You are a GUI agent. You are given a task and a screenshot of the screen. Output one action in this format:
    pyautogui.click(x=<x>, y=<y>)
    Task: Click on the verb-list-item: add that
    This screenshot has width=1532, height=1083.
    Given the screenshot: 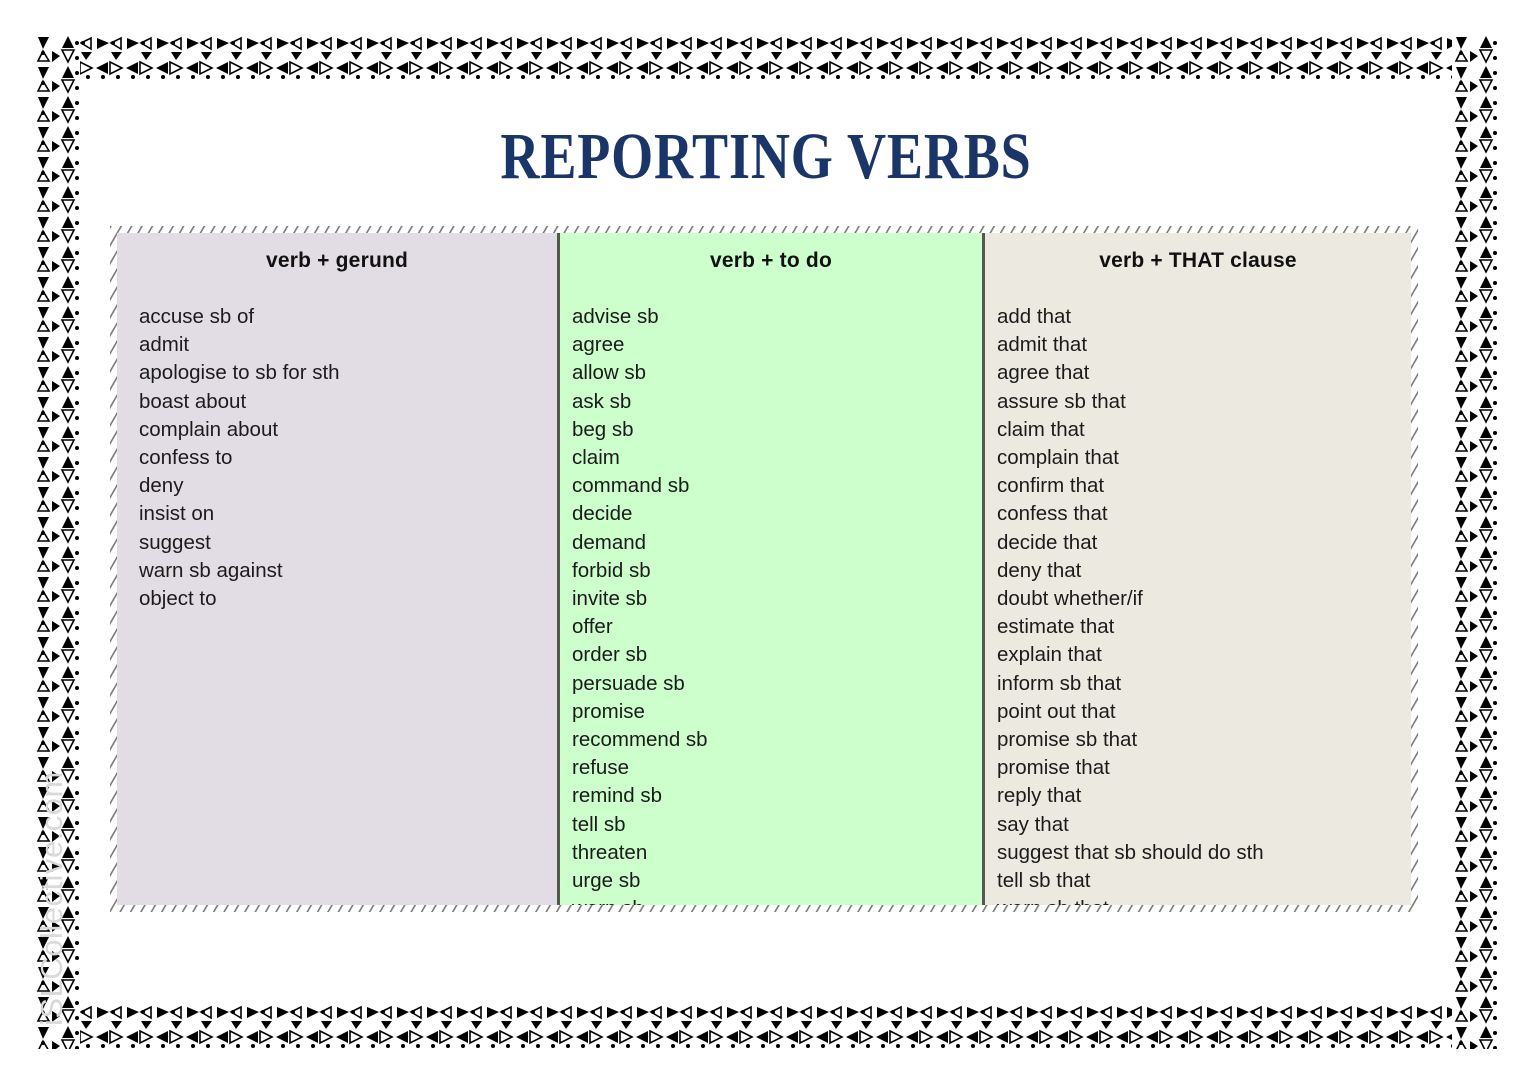 What is the action you would take?
    pyautogui.click(x=1034, y=316)
    